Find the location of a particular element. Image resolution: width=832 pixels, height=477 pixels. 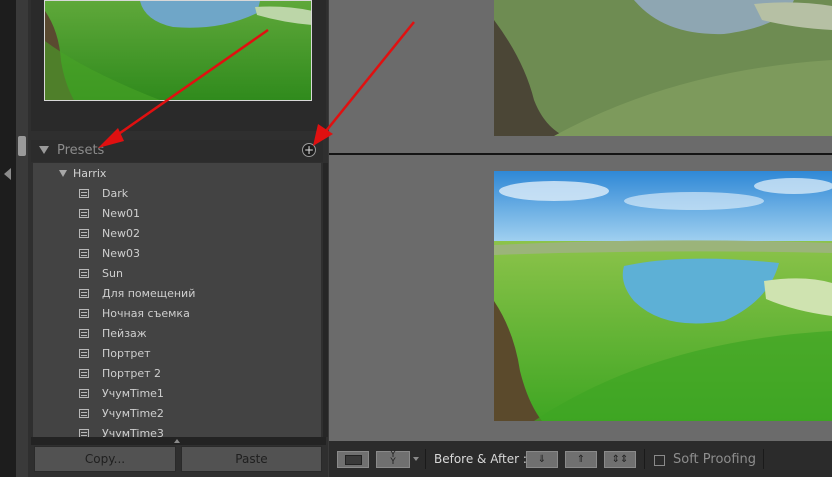

preset-item-label: Пейзаж is located at coordinates (124, 333).